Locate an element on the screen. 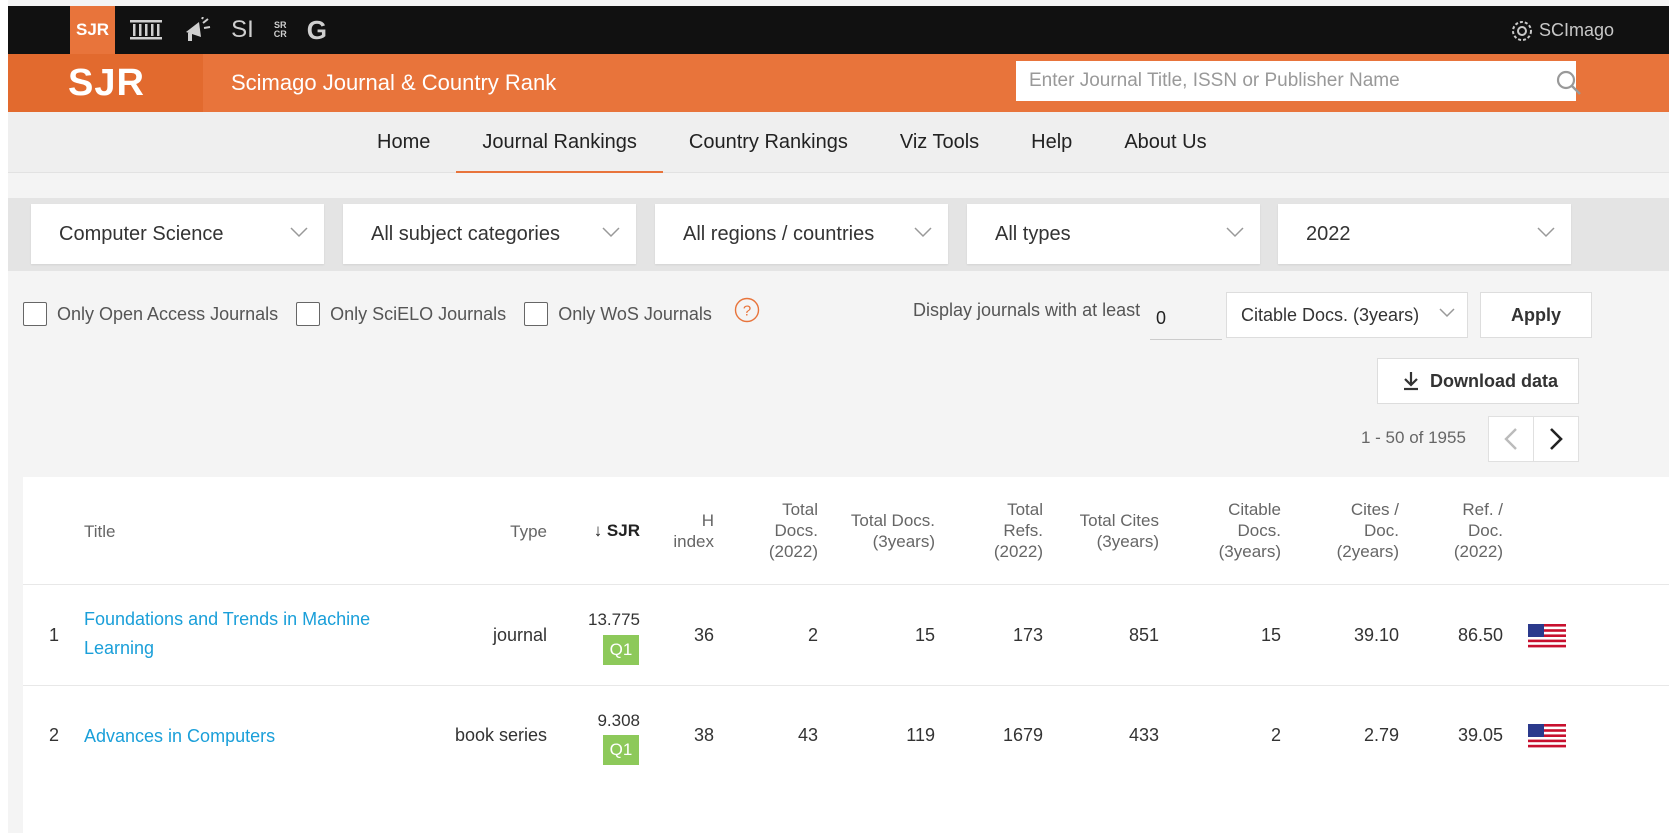  chevron-left-icon is located at coordinates (1510, 439).